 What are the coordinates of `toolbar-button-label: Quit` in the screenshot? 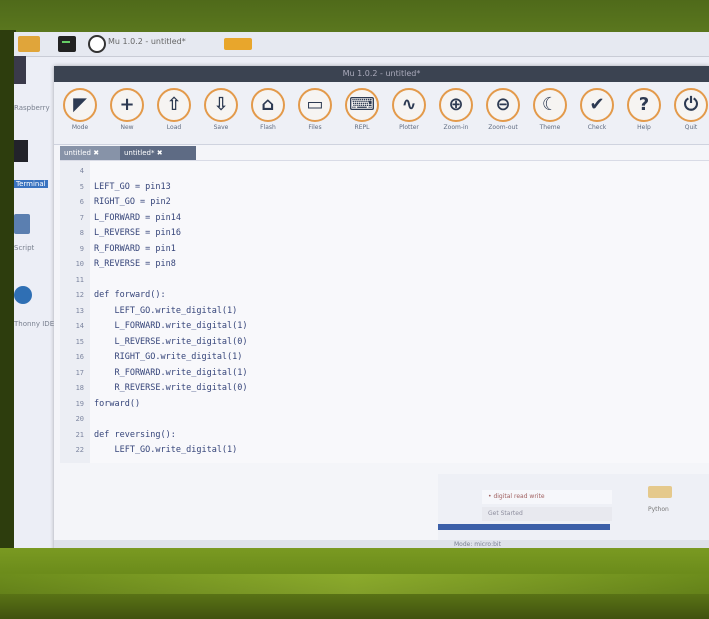 It's located at (691, 127).